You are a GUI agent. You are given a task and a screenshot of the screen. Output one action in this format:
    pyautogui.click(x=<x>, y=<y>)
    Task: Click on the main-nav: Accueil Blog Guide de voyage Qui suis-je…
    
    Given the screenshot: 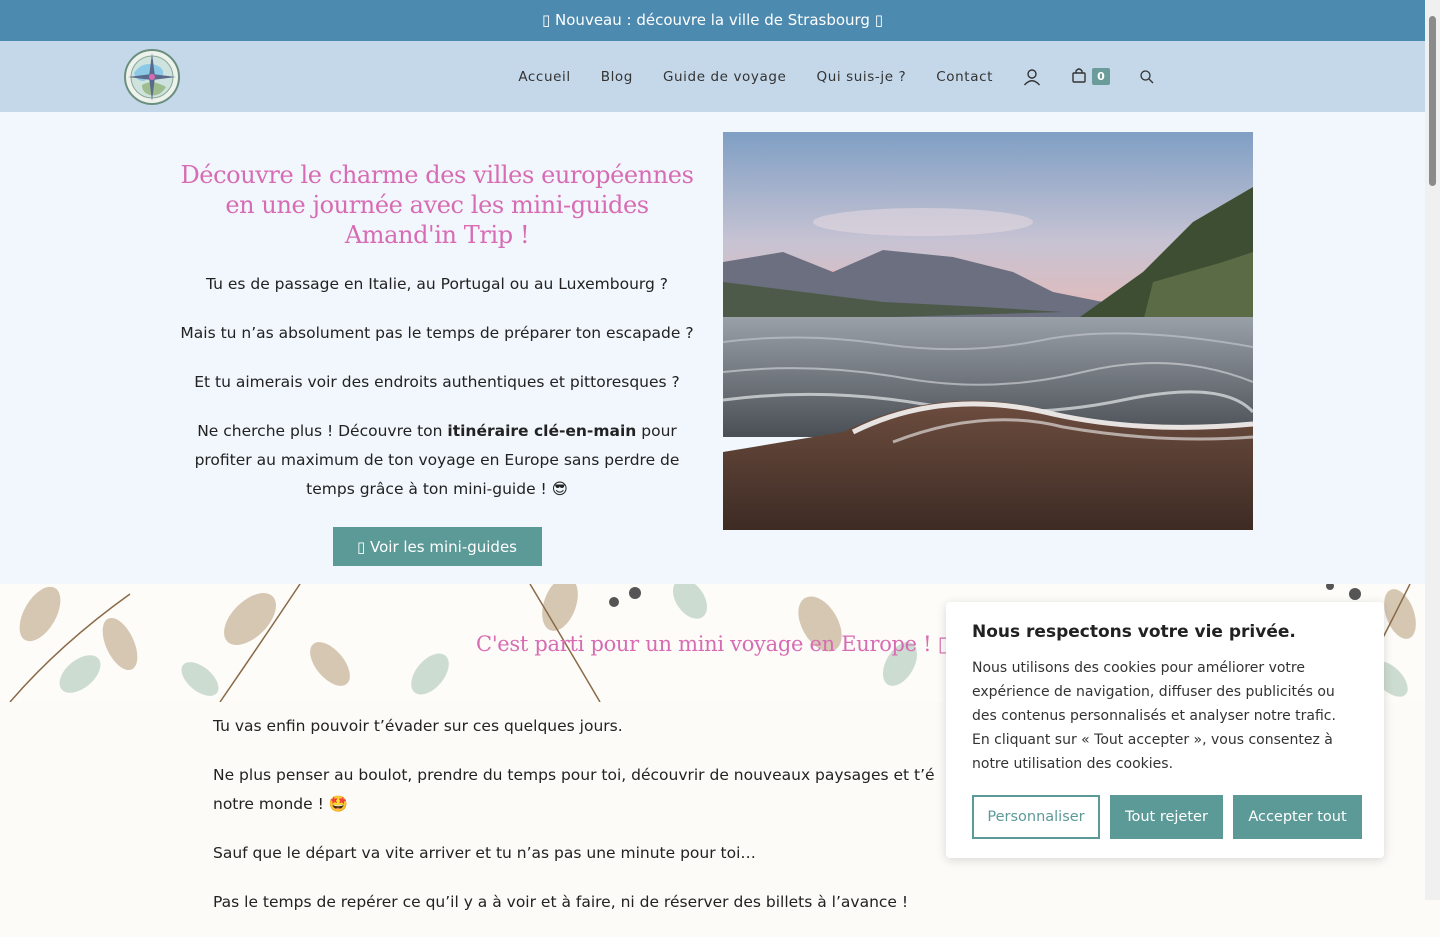 What is the action you would take?
    pyautogui.click(x=821, y=76)
    